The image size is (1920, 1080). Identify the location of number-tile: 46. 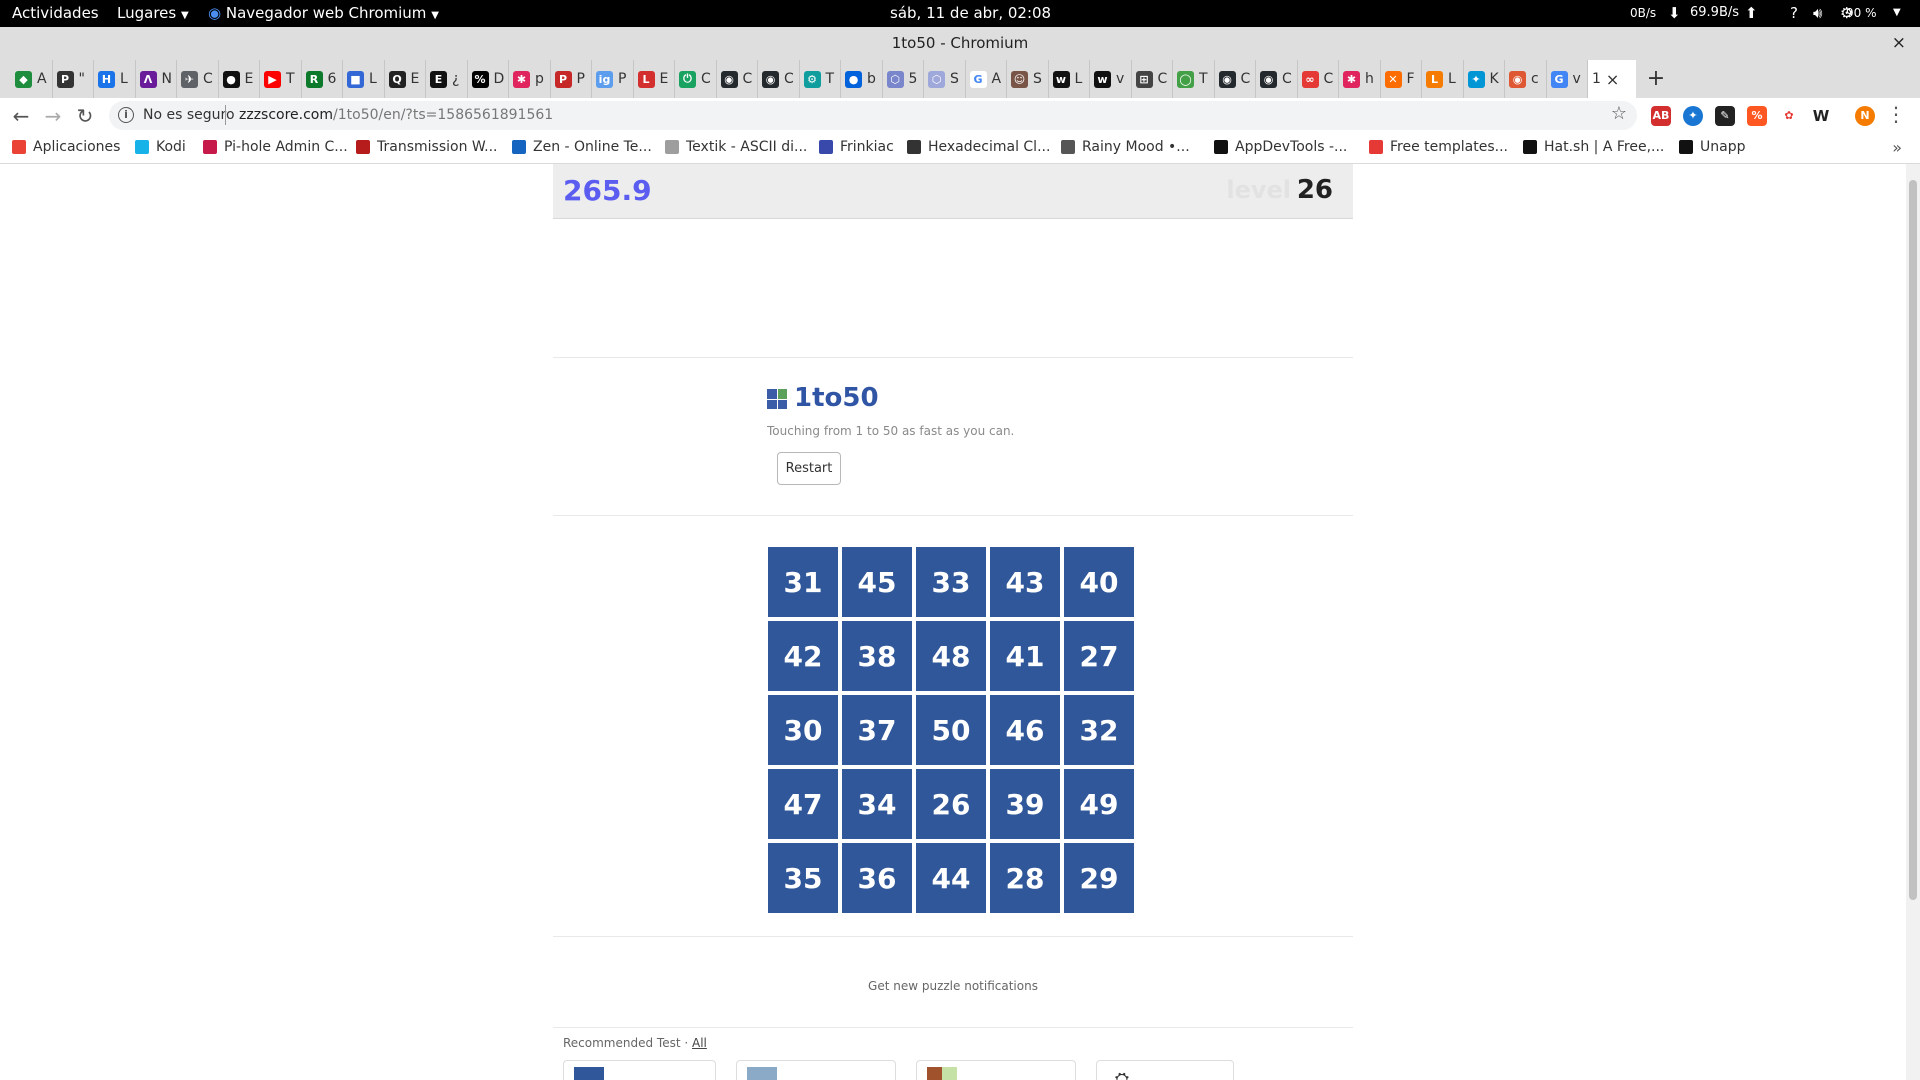
(1025, 730).